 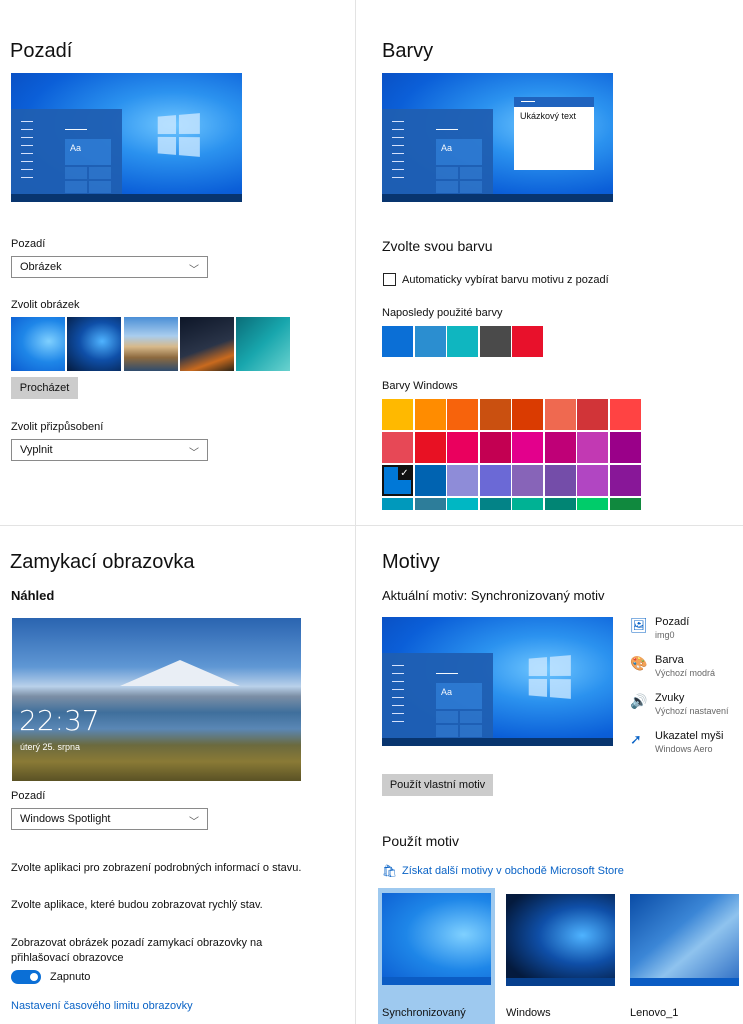 What do you see at coordinates (639, 701) in the screenshot?
I see `speaker-icon: 🔊` at bounding box center [639, 701].